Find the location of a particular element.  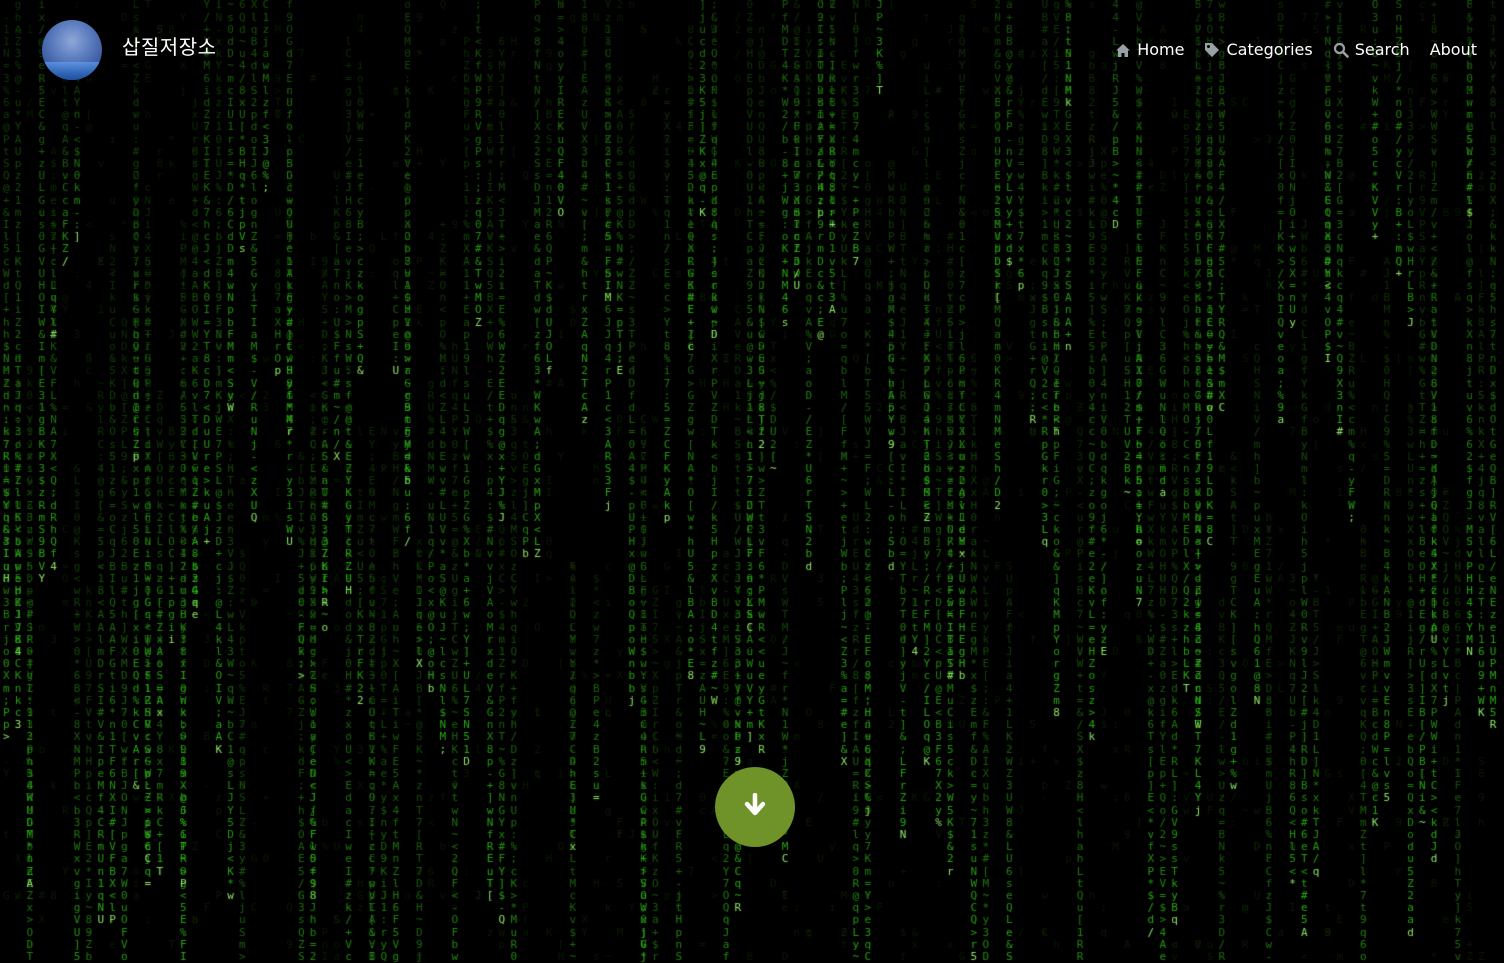

nav-search: Search is located at coordinates (1371, 50).